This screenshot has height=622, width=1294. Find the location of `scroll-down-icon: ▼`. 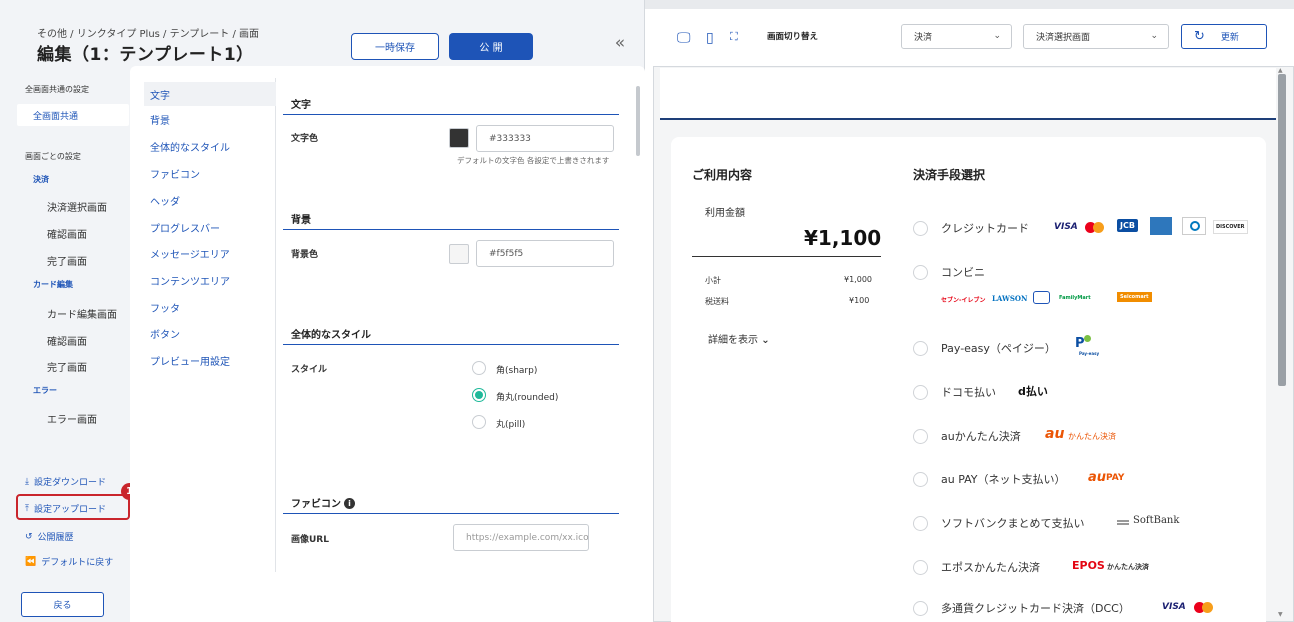

scroll-down-icon: ▼ is located at coordinates (1280, 614).